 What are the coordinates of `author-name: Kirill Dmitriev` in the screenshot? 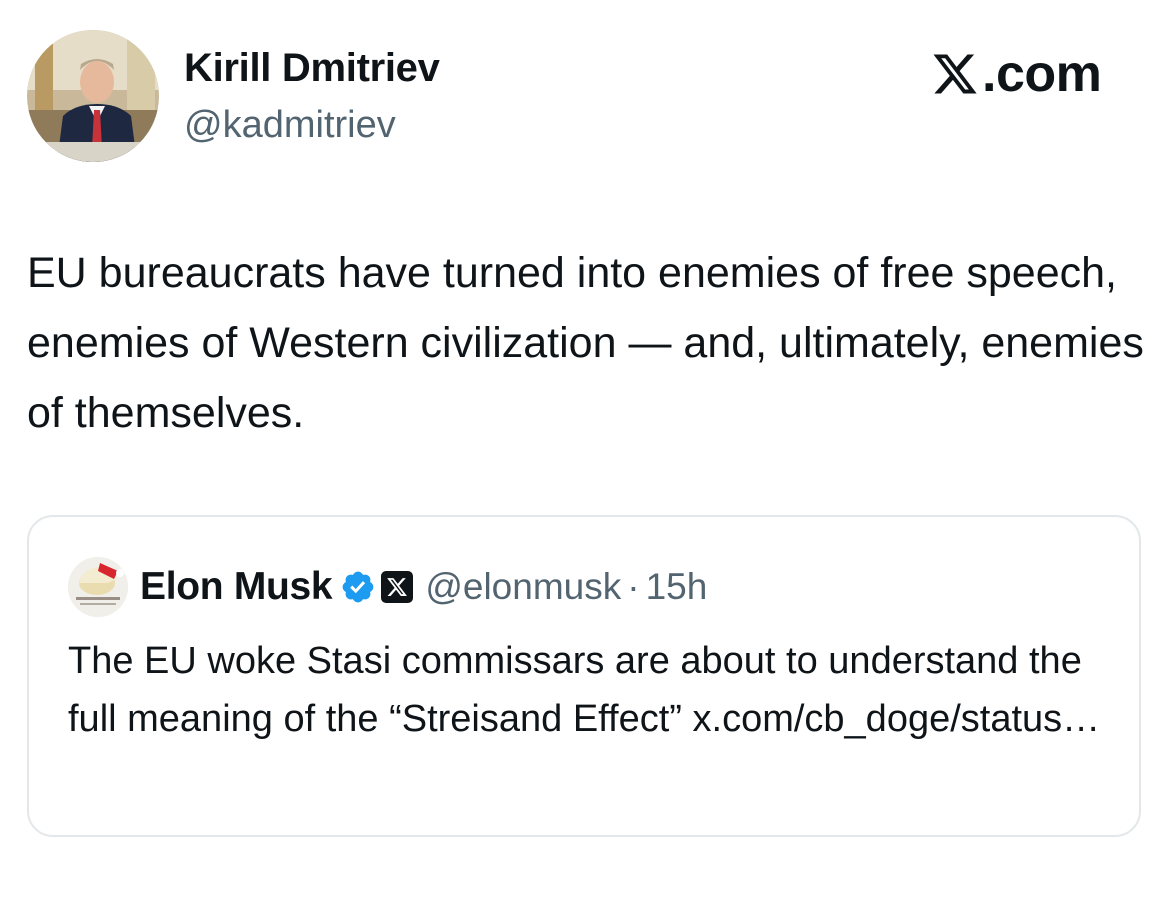 It's located at (312, 68).